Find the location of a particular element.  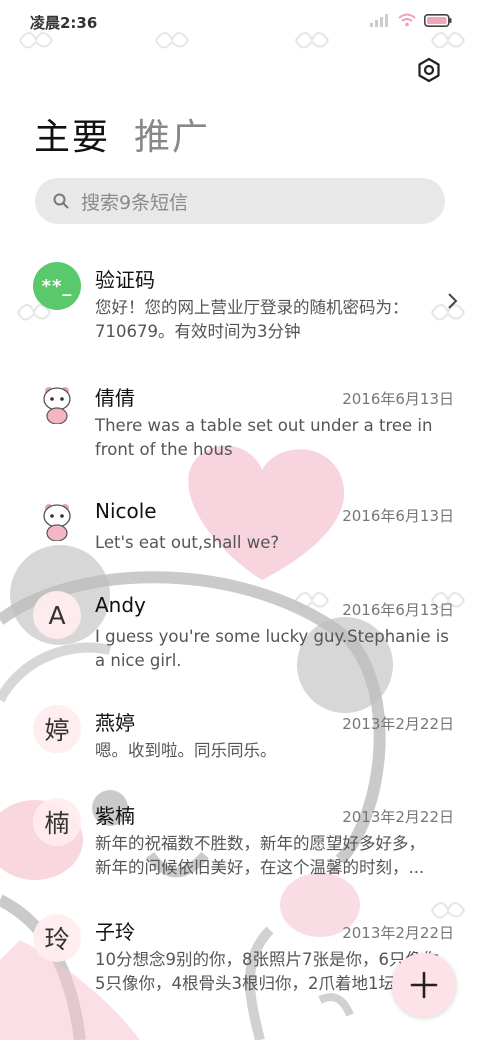

message-preview: Let's eat out,shall we? is located at coordinates (276, 543).